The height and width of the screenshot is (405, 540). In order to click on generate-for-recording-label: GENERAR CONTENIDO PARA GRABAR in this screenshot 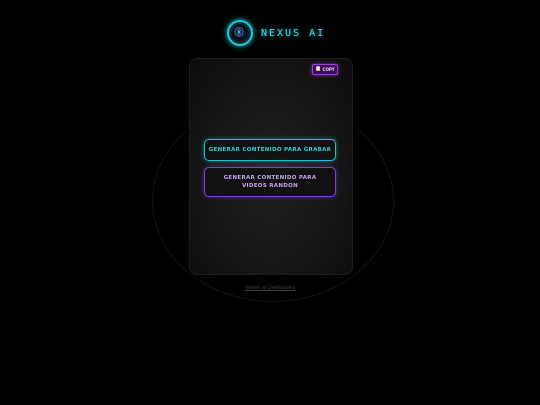, I will do `click(270, 150)`.